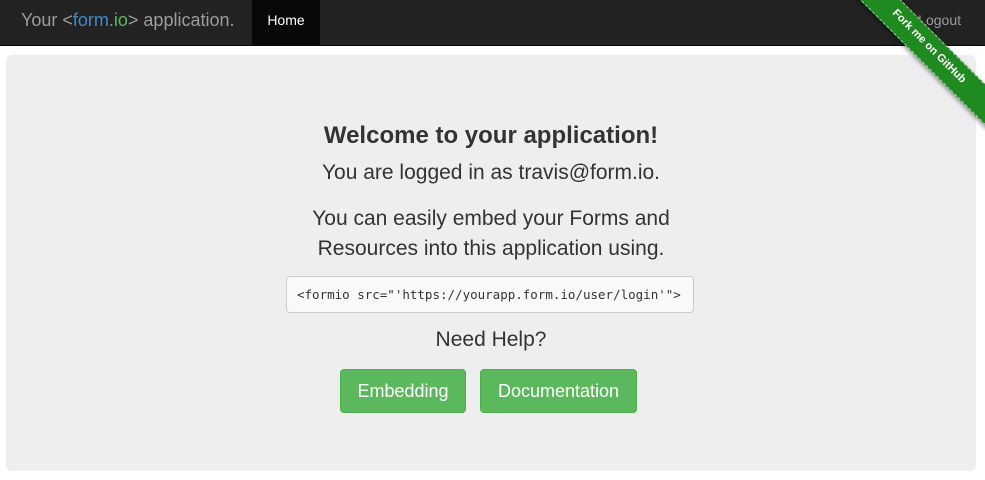 This screenshot has width=985, height=480. What do you see at coordinates (491, 218) in the screenshot?
I see `embed-instructions-line1: You can easily embed your Forms and` at bounding box center [491, 218].